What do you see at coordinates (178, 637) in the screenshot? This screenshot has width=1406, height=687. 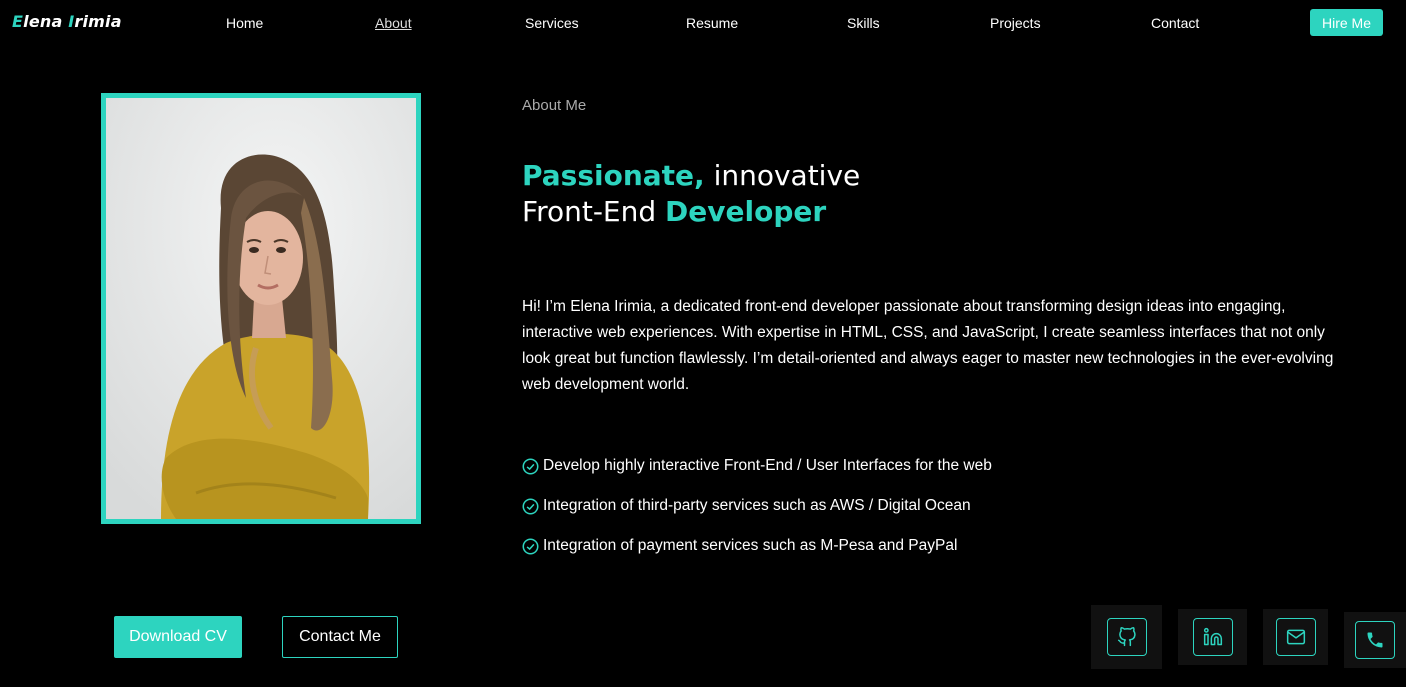 I see `download-cv-button: Download CV` at bounding box center [178, 637].